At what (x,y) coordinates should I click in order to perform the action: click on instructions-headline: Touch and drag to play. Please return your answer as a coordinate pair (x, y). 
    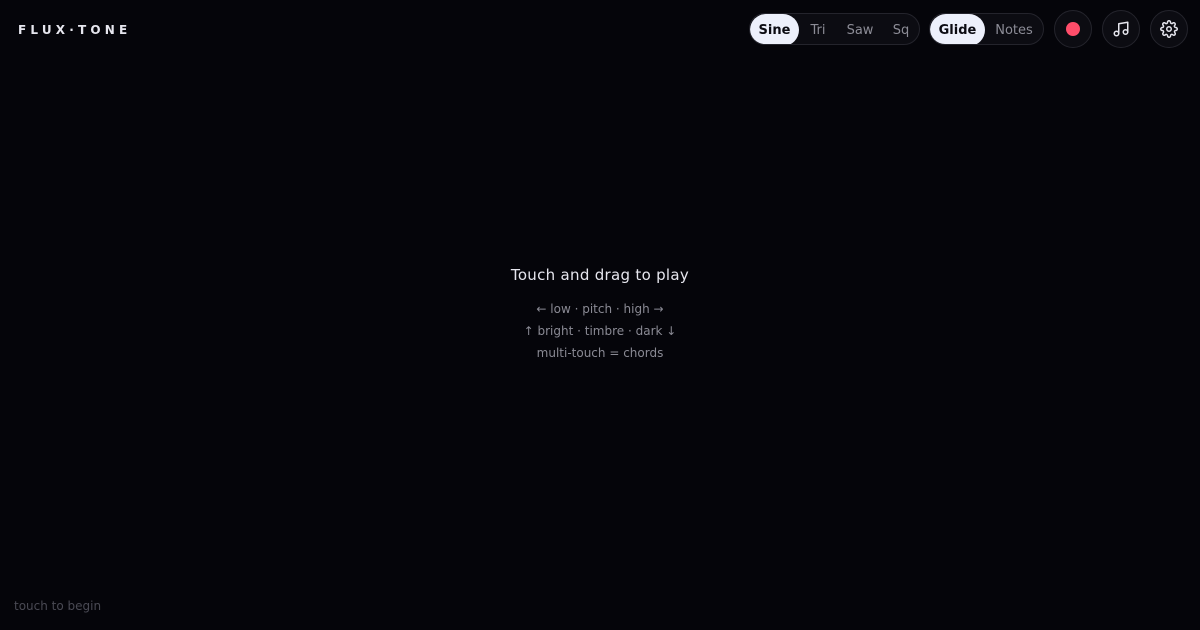
    Looking at the image, I should click on (600, 275).